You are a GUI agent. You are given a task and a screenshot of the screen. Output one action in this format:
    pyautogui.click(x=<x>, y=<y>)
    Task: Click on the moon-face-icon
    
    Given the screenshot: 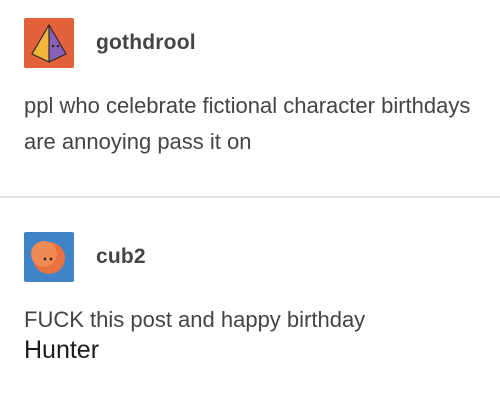 What is the action you would take?
    pyautogui.click(x=49, y=257)
    